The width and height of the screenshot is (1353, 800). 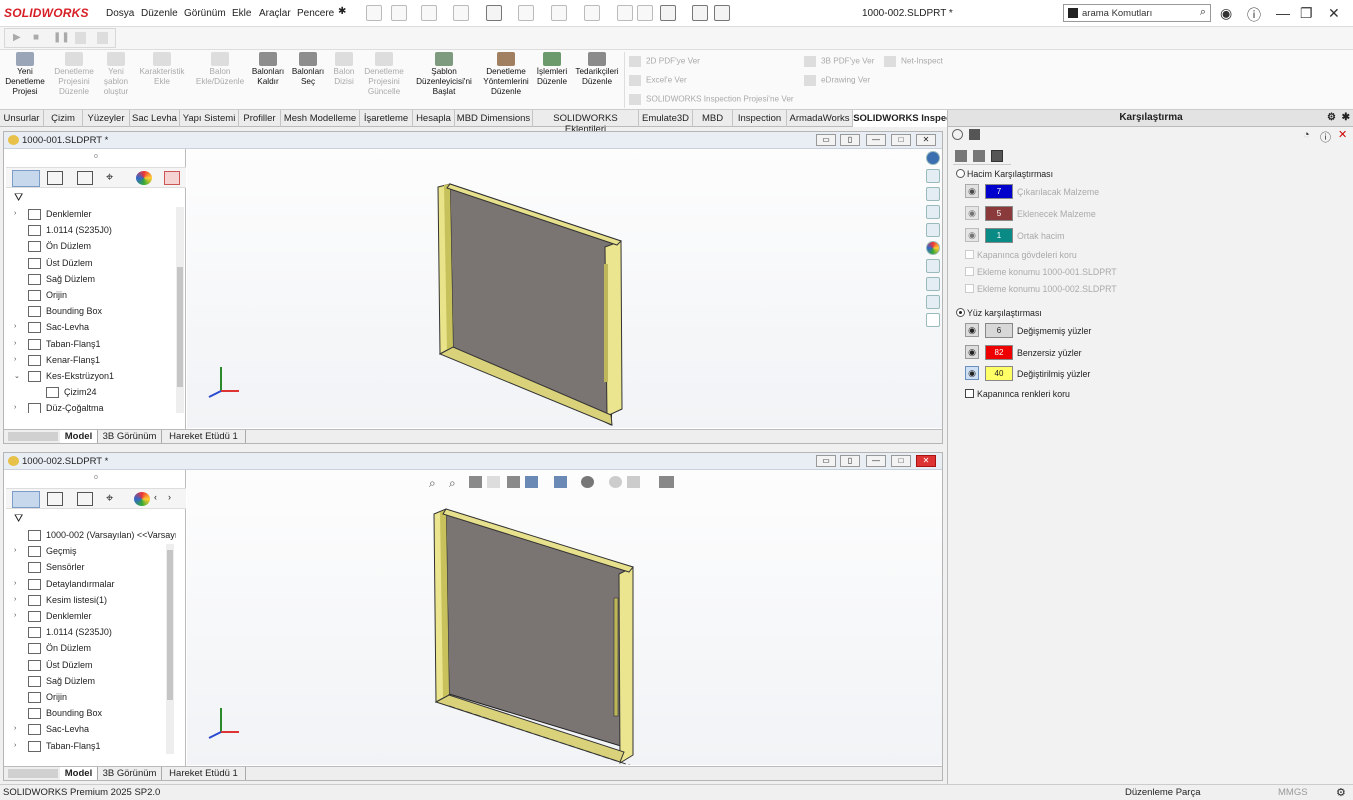 What do you see at coordinates (90, 361) in the screenshot?
I see `tree-node: › Kenar-Flanş1` at bounding box center [90, 361].